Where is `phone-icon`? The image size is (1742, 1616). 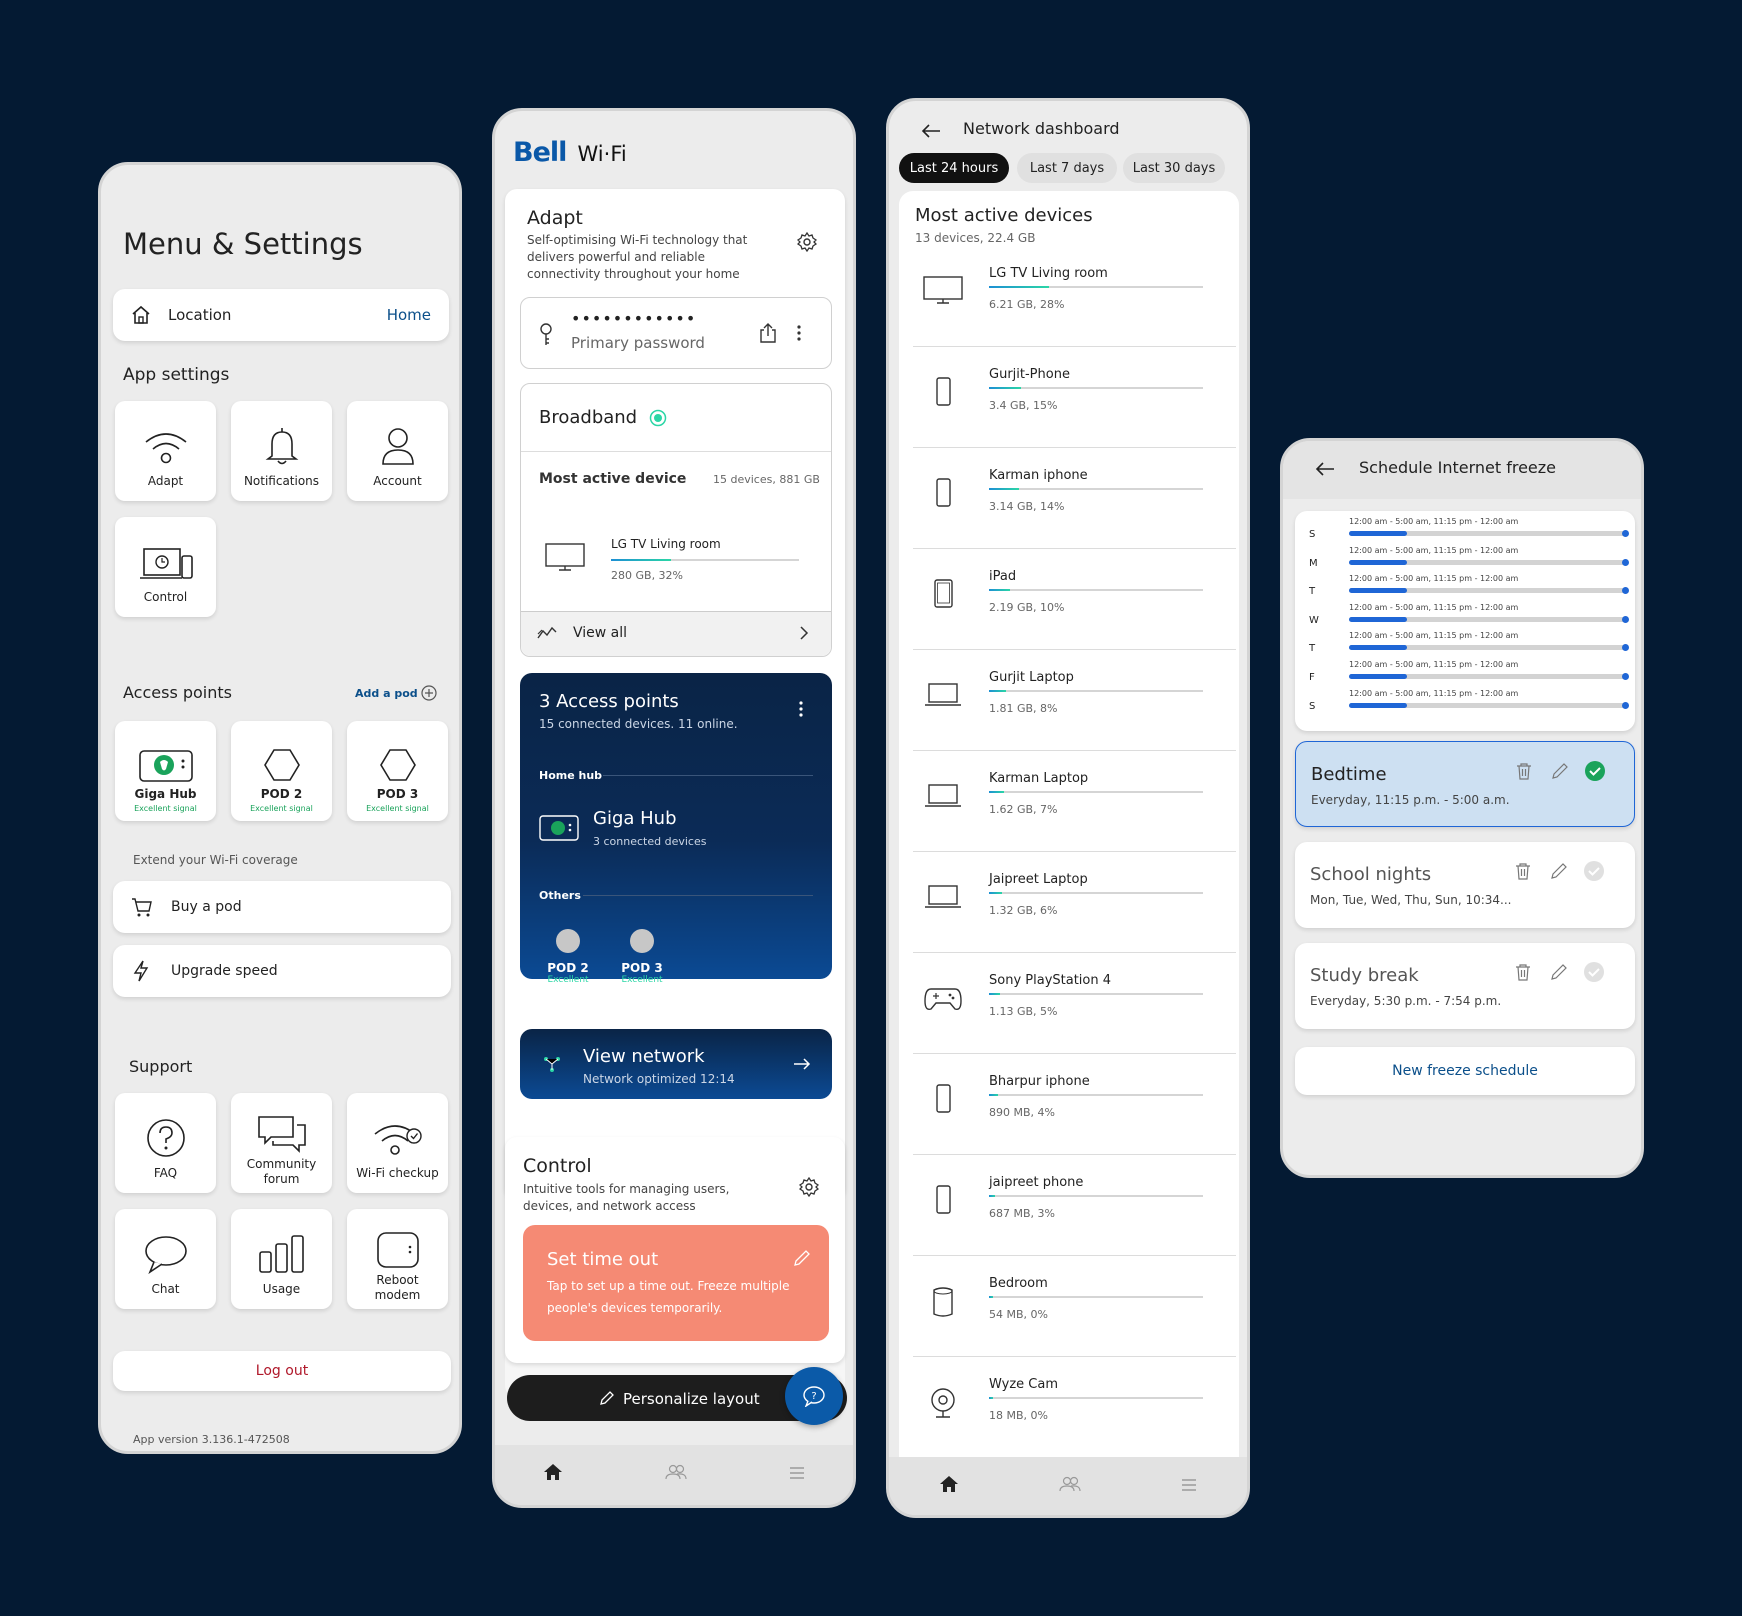 phone-icon is located at coordinates (943, 1200).